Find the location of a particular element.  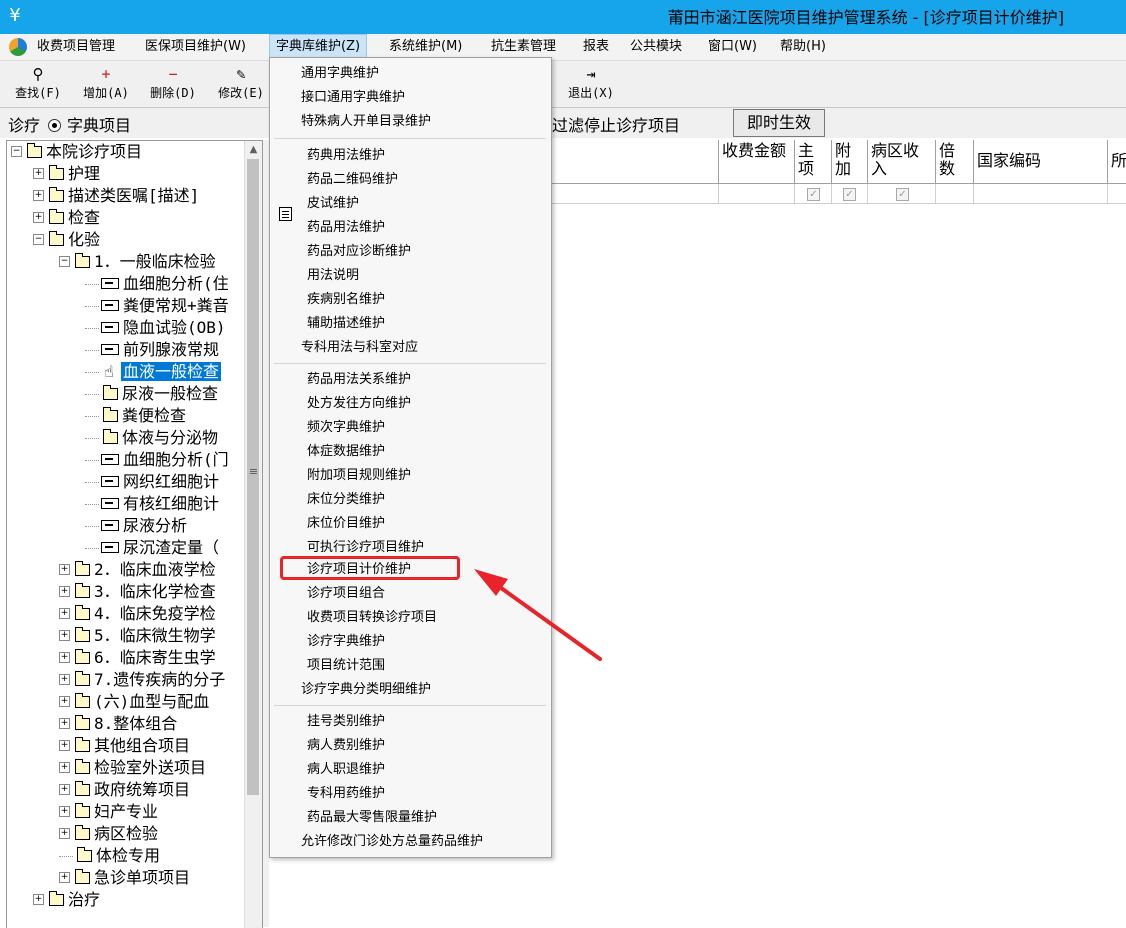

menu-item: 收费项目转换诊疗项目 is located at coordinates (372, 618).